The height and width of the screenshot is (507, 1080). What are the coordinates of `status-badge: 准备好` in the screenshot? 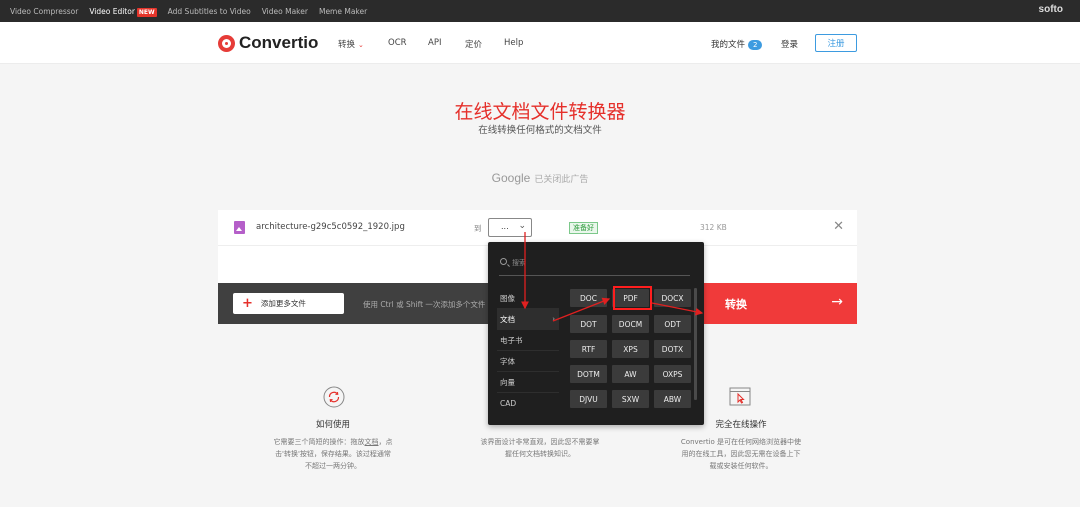 It's located at (583, 228).